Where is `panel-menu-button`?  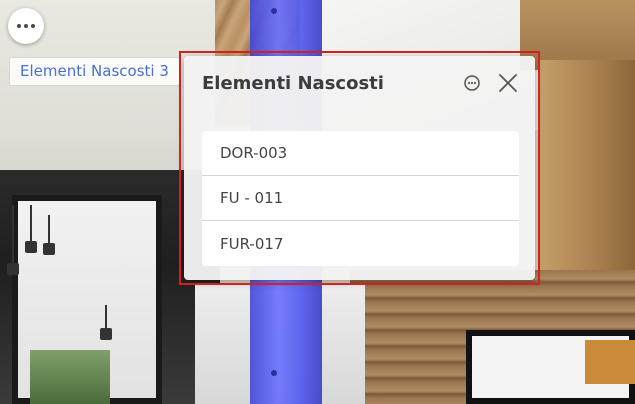
panel-menu-button is located at coordinates (472, 83).